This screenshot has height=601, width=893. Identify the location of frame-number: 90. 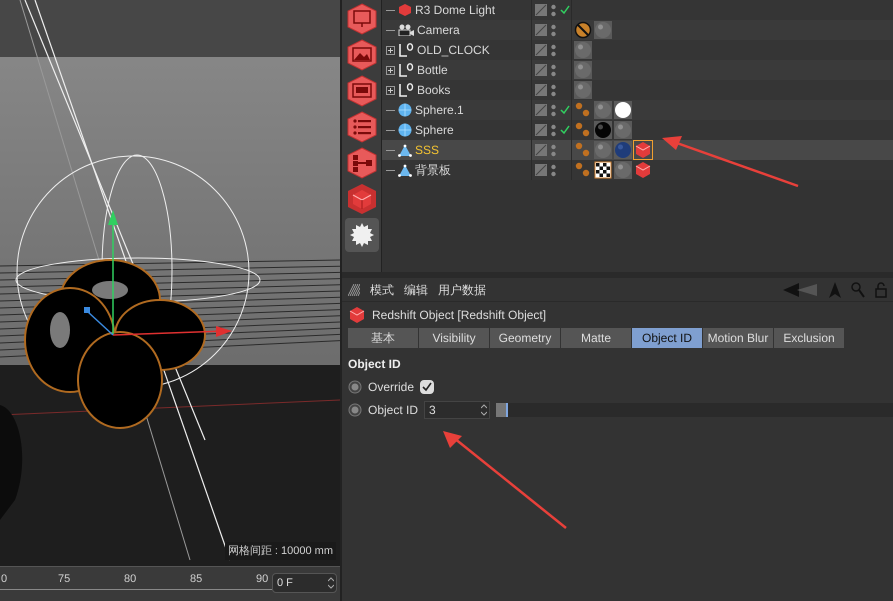
(262, 579).